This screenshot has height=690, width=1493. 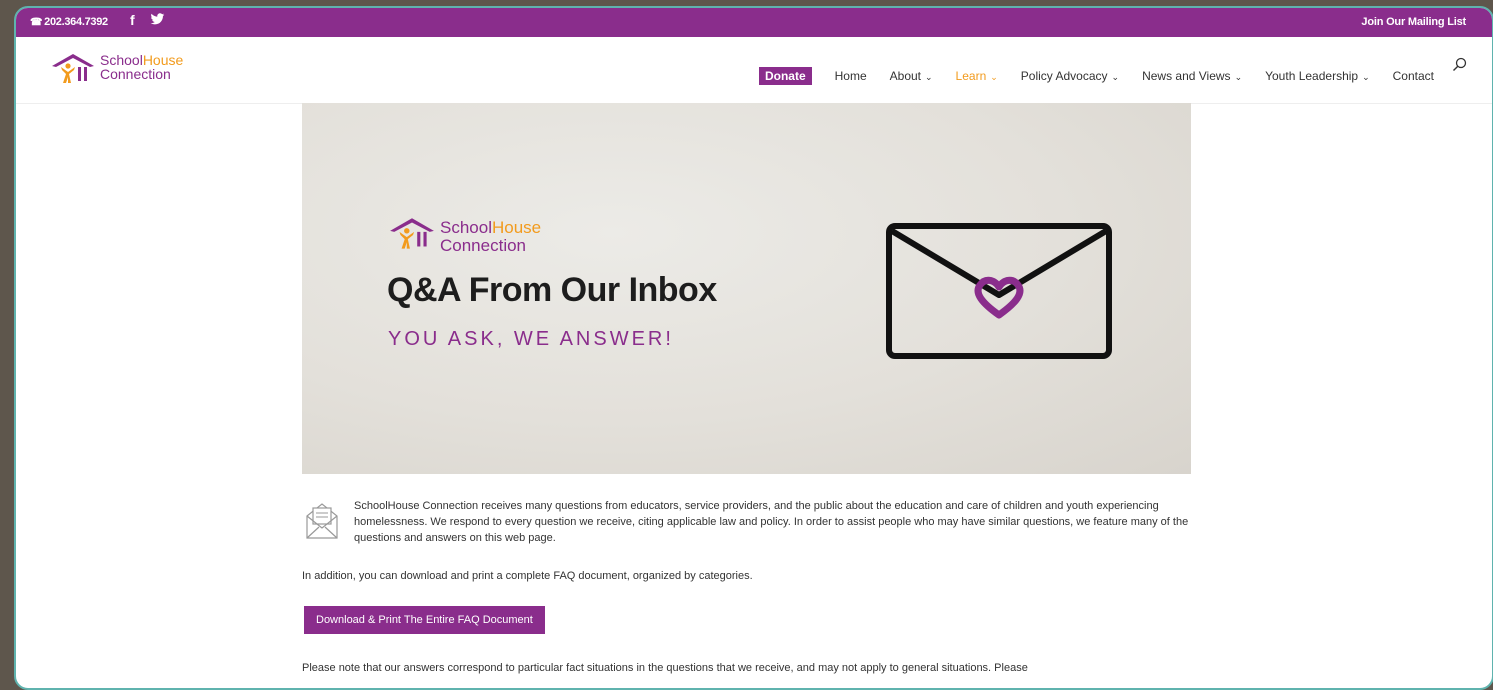 What do you see at coordinates (552, 290) in the screenshot?
I see `hero-title: Q&A From Our Inbox` at bounding box center [552, 290].